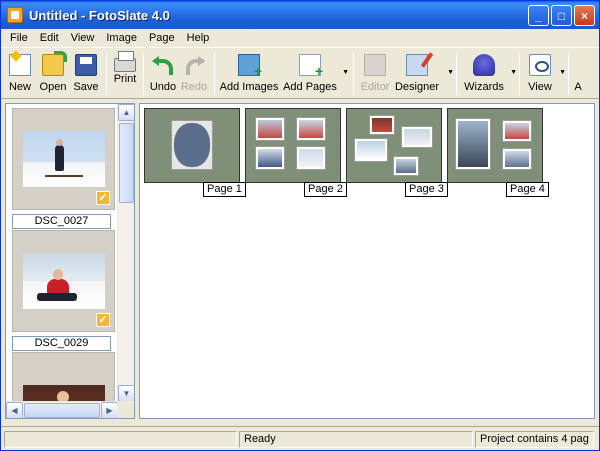 The image size is (600, 451). I want to click on fotoslate-app-icon, so click(15, 15).